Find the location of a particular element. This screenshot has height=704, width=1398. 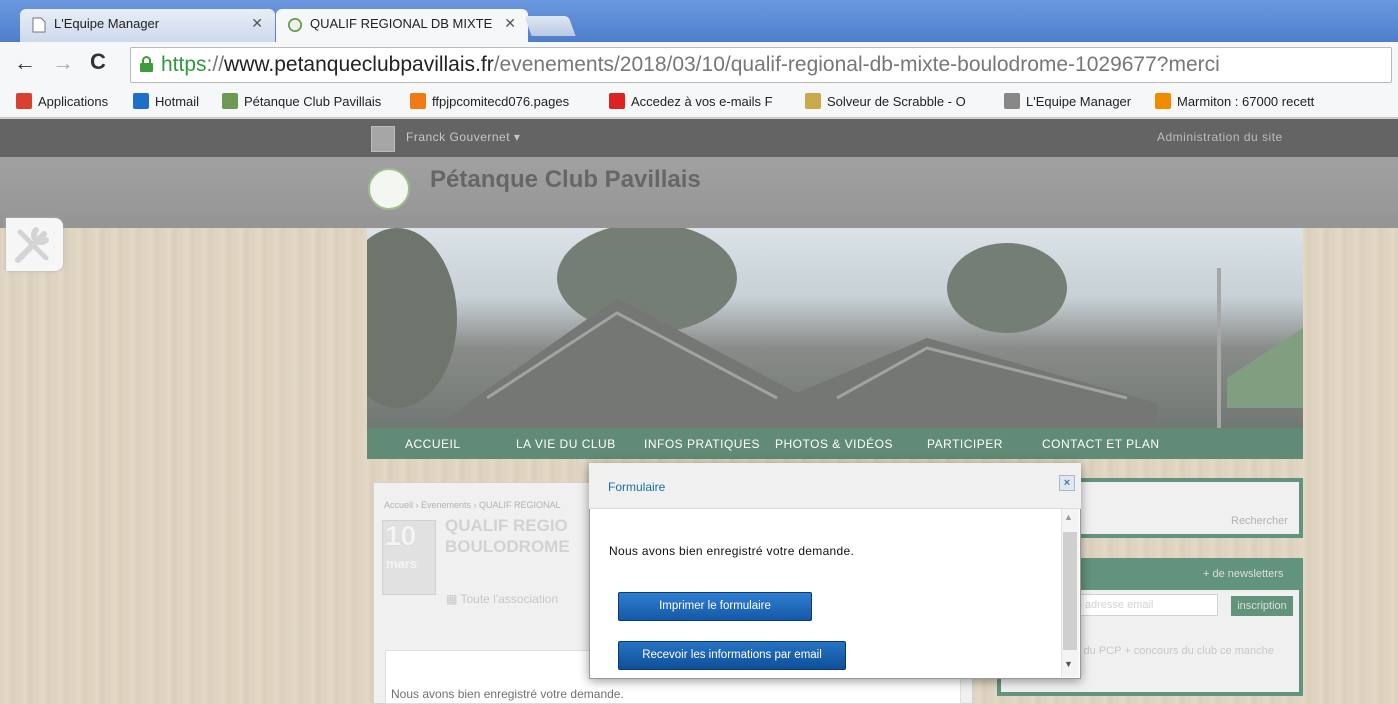

bookmark-scrabble: Solveur de Scrabble - O is located at coordinates (885, 101).